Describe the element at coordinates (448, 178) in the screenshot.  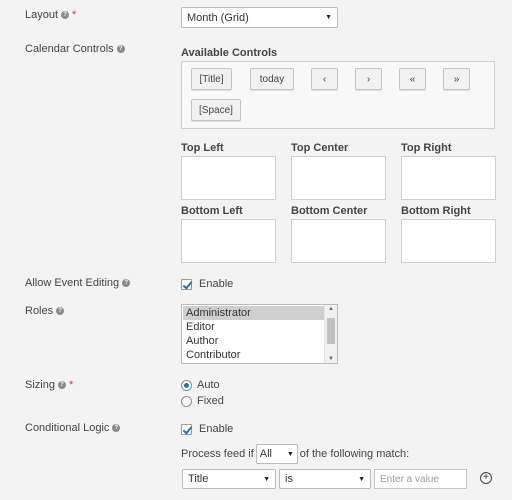
I see `zone-top-right` at that location.